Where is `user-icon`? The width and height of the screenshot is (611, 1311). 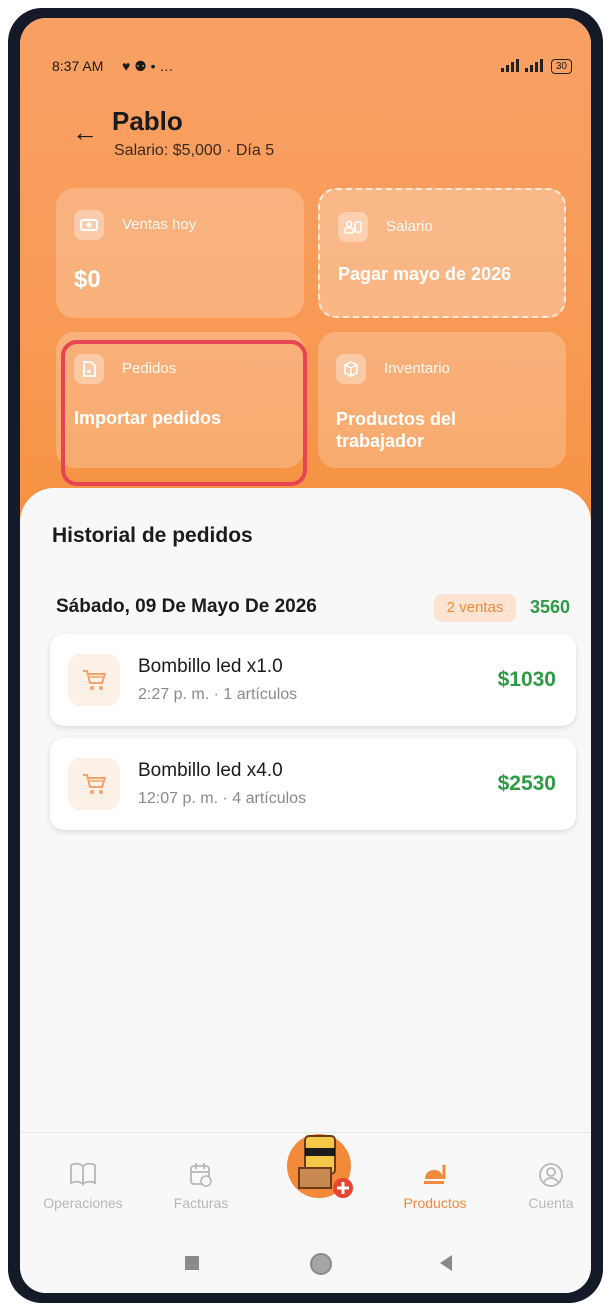 user-icon is located at coordinates (543, 1178).